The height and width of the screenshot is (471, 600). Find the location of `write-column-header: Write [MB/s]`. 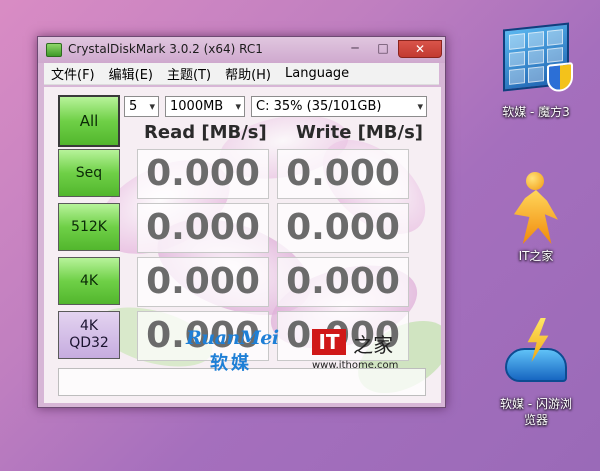

write-column-header: Write [MB/s] is located at coordinates (360, 132).